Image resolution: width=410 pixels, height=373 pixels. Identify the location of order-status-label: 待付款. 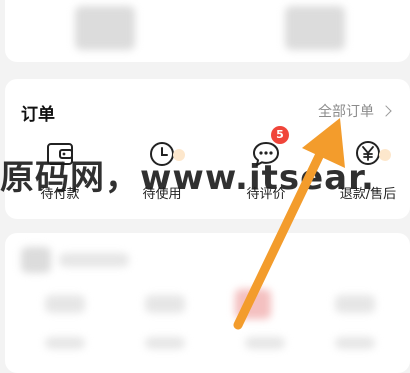
(60, 194).